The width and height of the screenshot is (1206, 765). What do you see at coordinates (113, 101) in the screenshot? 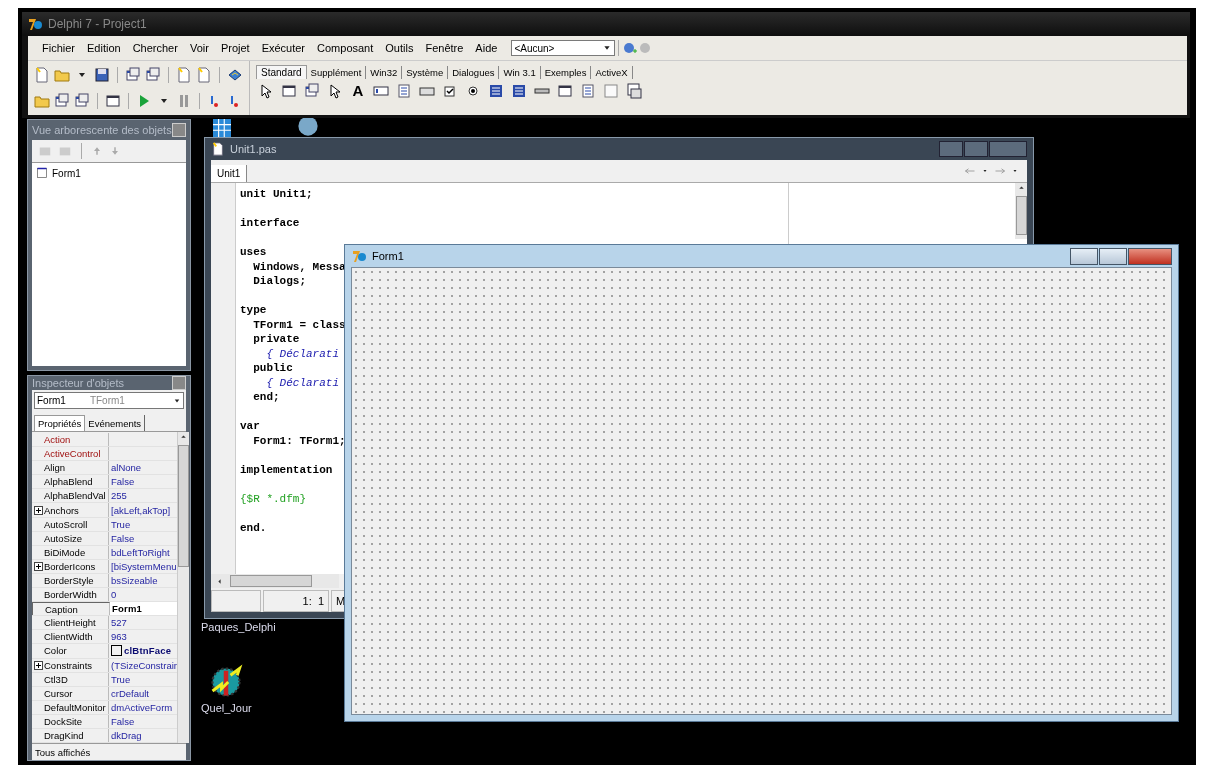
I see `panel-icon` at bounding box center [113, 101].